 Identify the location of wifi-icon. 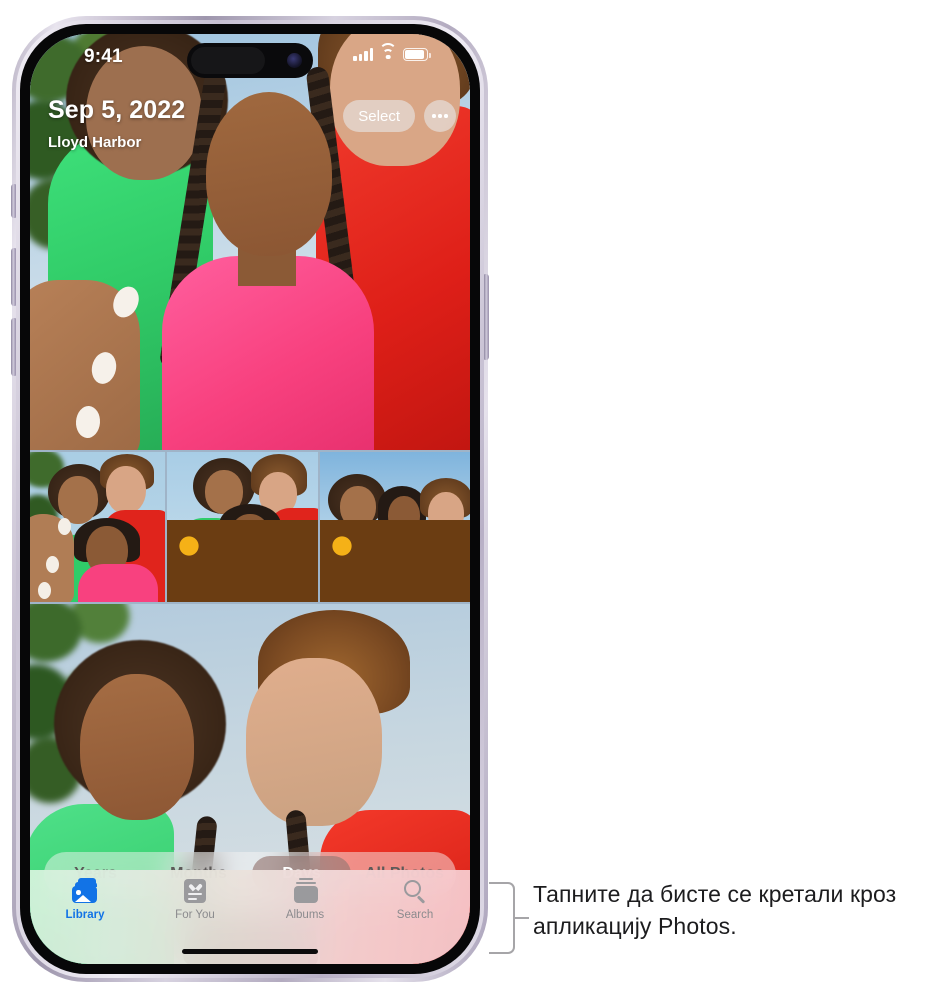
(388, 52).